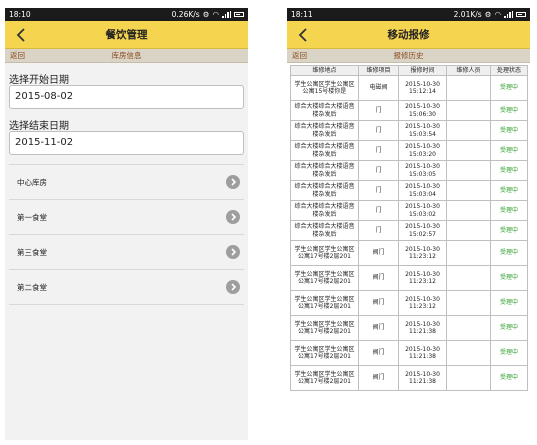 The width and height of the screenshot is (537, 445). What do you see at coordinates (422, 88) in the screenshot?
I see `time-cell: 2015-10-30 15:12:14` at bounding box center [422, 88].